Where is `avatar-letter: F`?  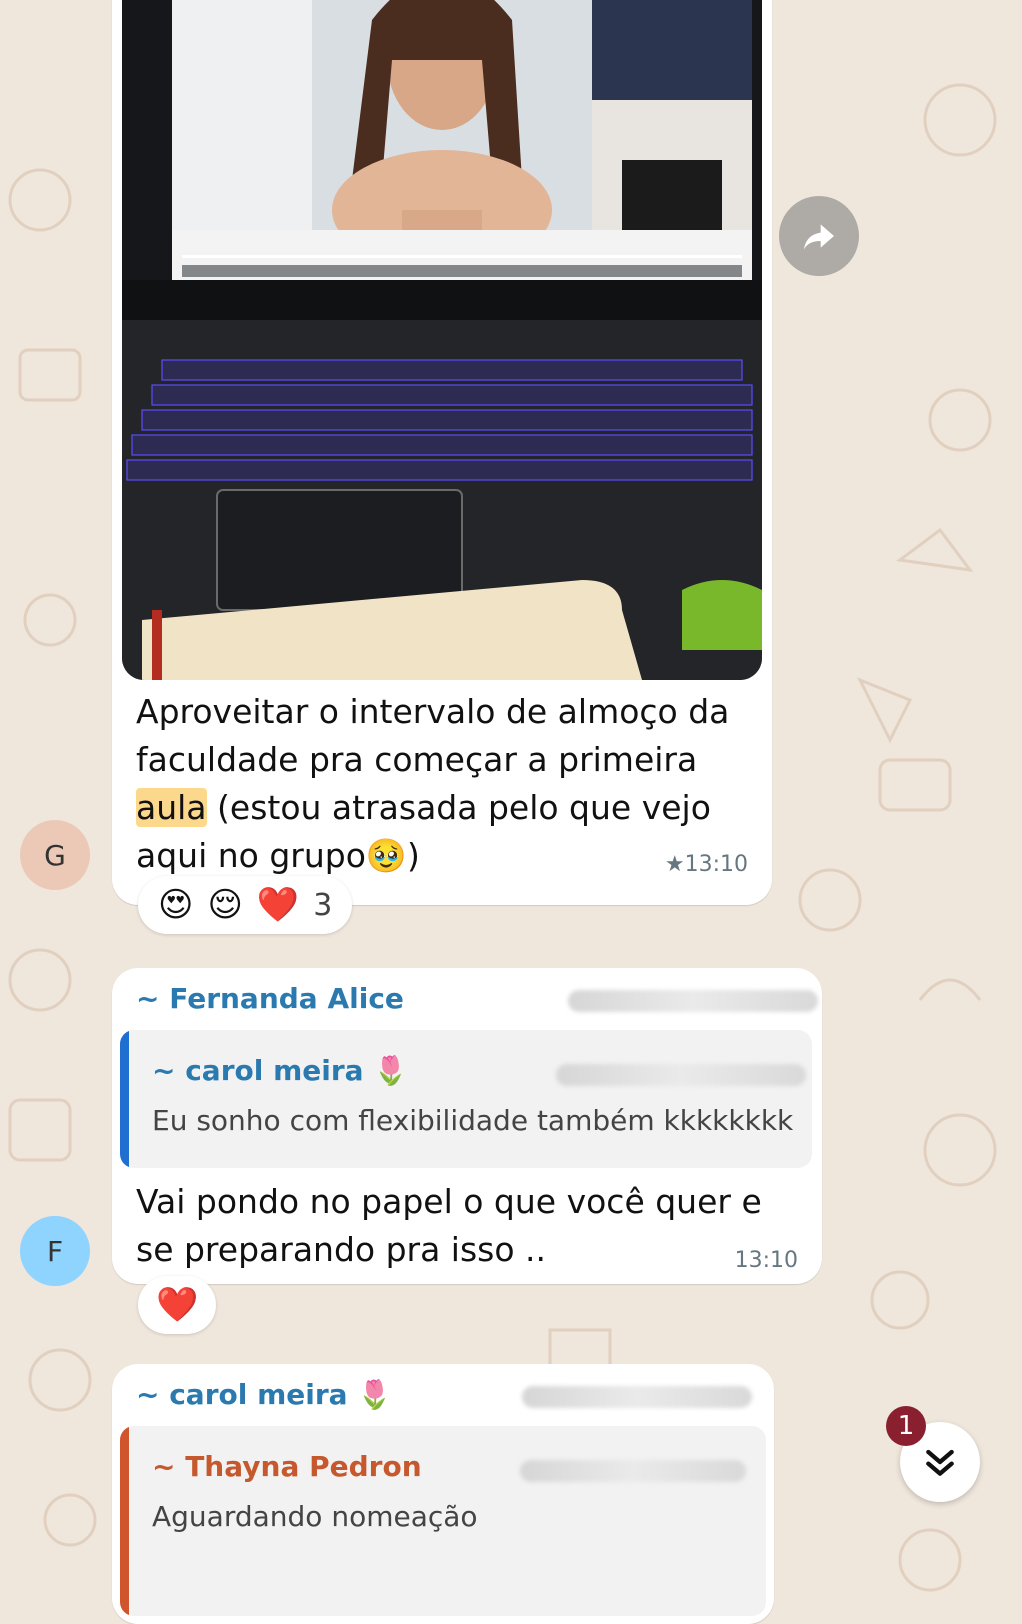 avatar-letter: F is located at coordinates (55, 1251).